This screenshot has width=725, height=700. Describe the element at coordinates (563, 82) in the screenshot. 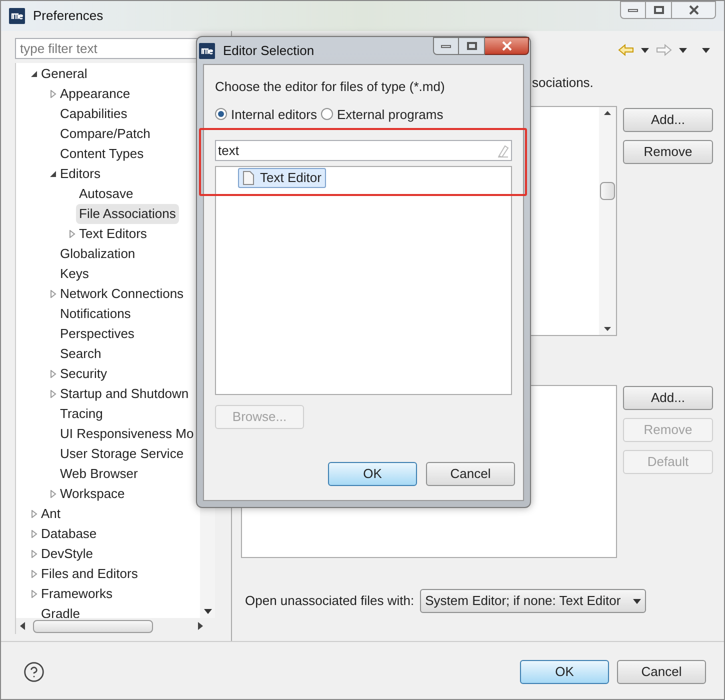

I see `page-description: sociations.` at that location.